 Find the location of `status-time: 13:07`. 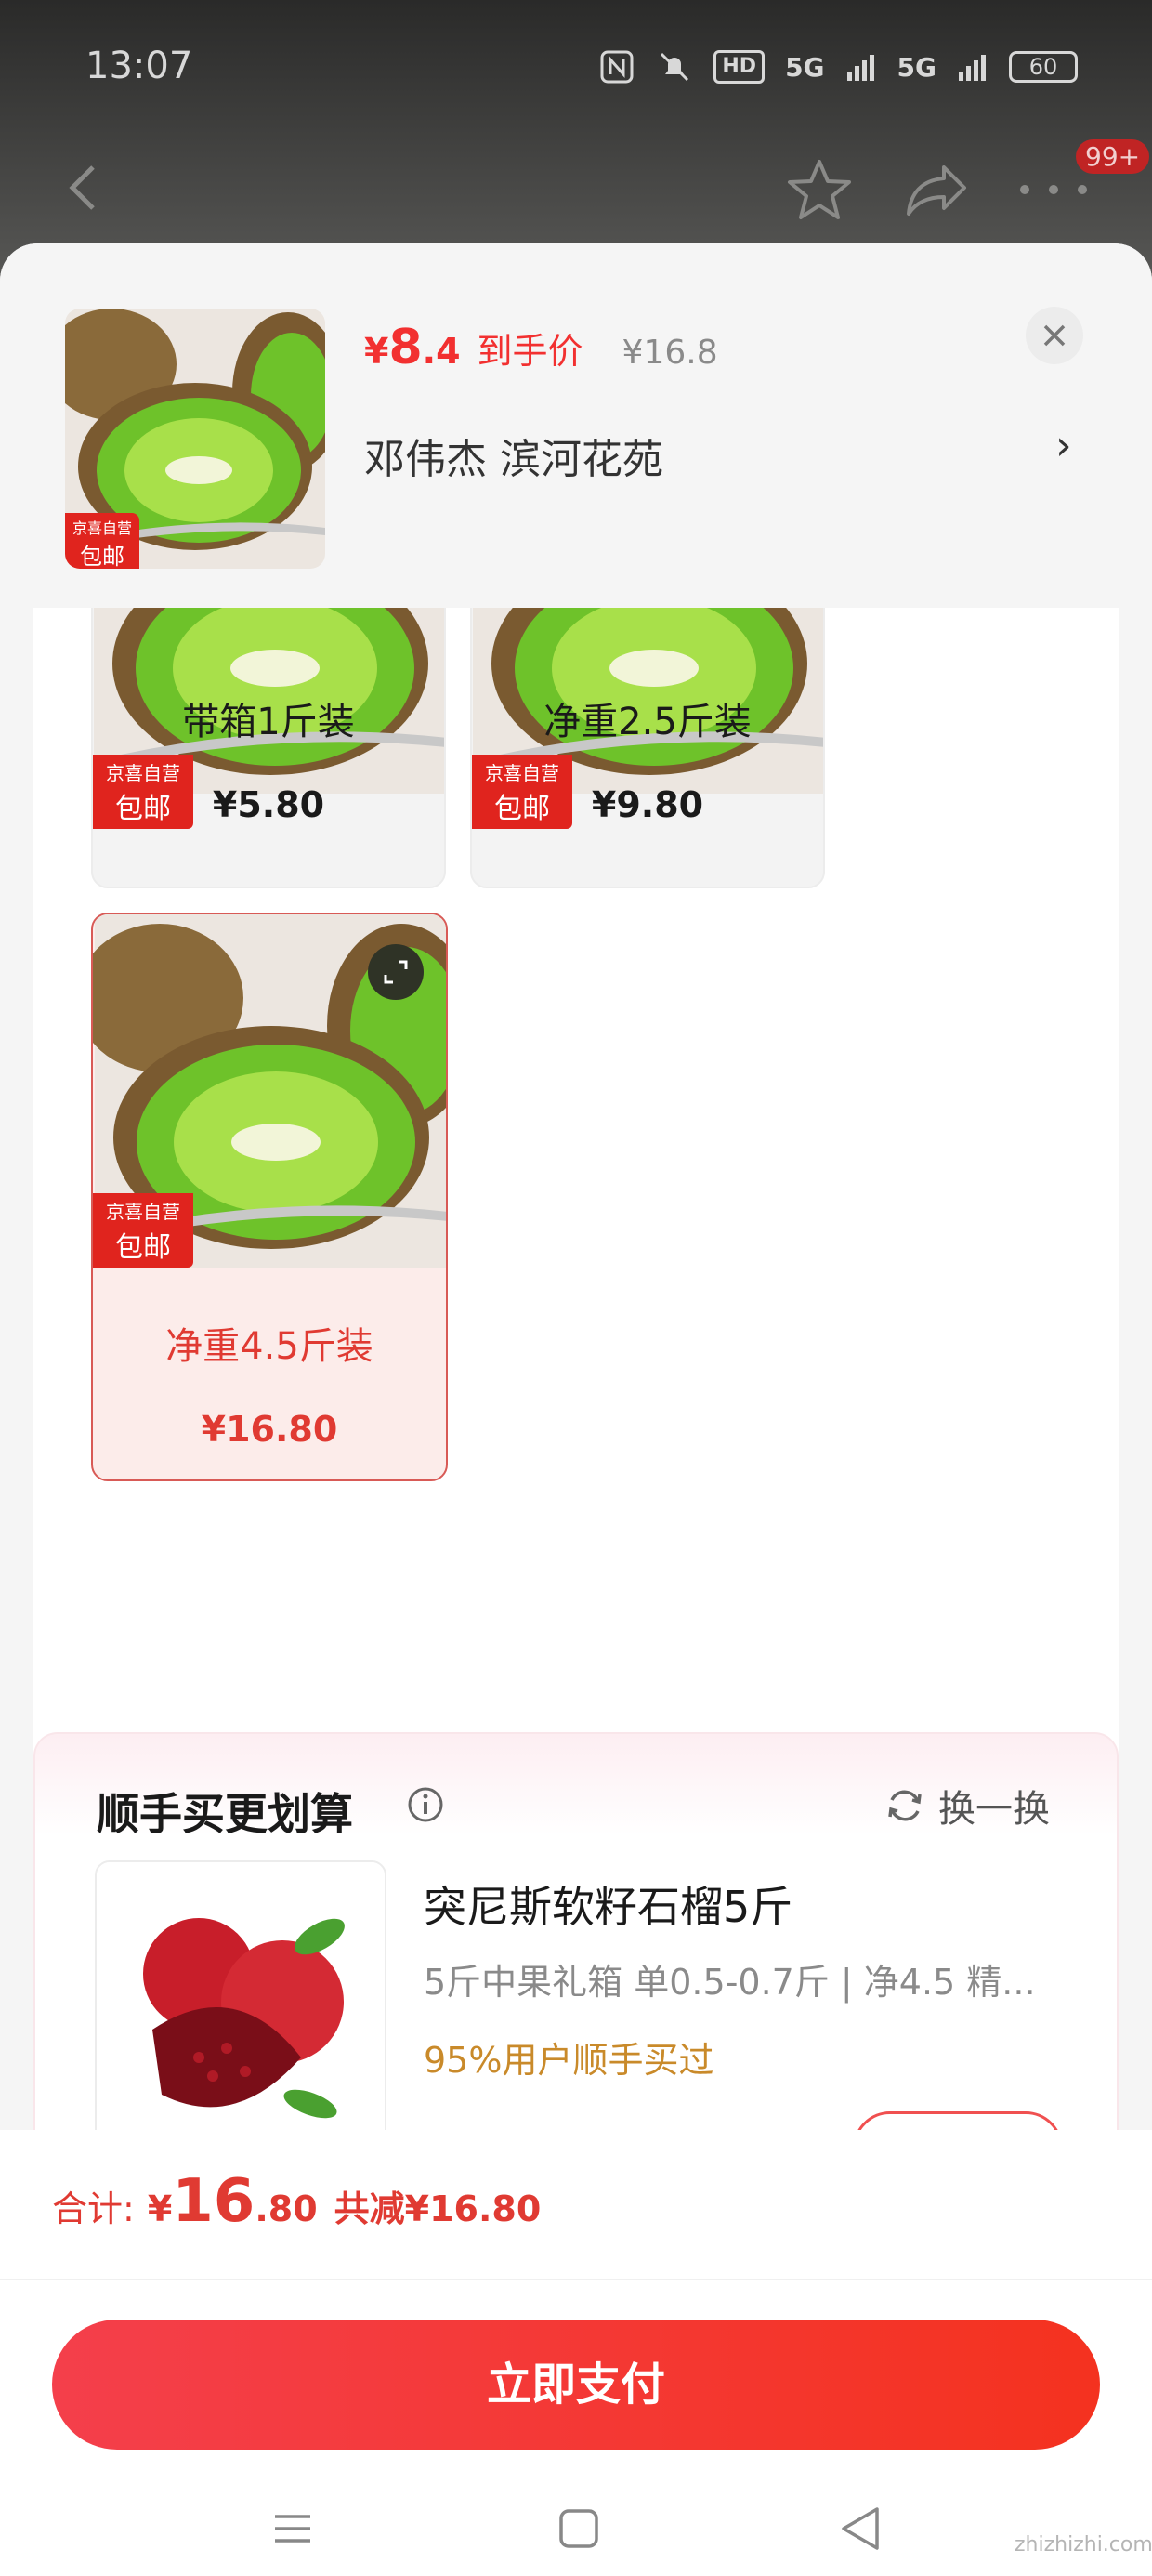

status-time: 13:07 is located at coordinates (139, 66).